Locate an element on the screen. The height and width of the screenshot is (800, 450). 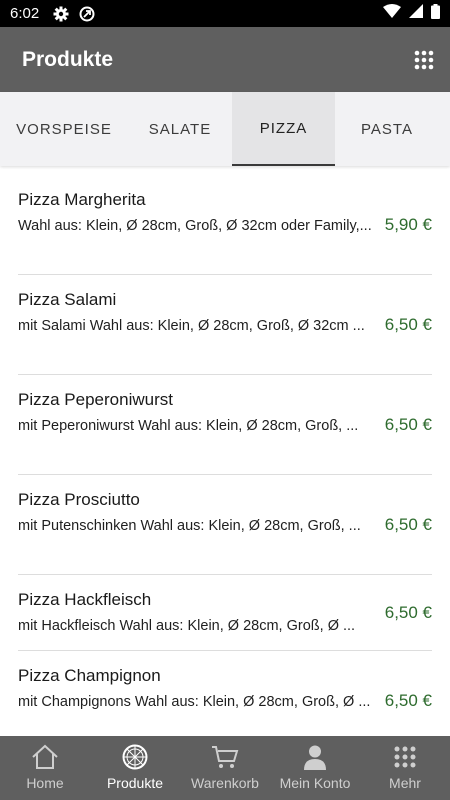
nav-mehr: Mehr is located at coordinates (405, 768).